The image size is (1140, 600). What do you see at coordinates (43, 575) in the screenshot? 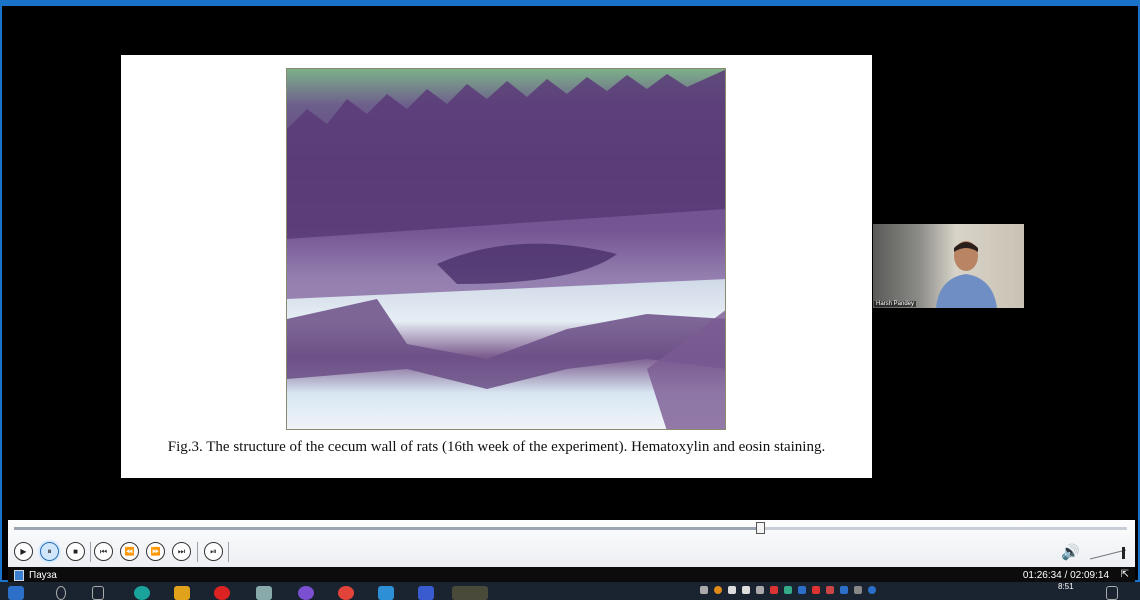
I see `playback-status: Пауза` at bounding box center [43, 575].